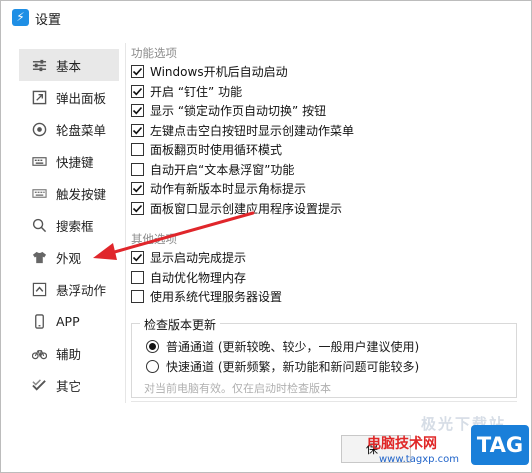 The image size is (532, 473). Describe the element at coordinates (222, 169) in the screenshot. I see `option-label: 自动开启“文本悬浮窗”功能` at that location.